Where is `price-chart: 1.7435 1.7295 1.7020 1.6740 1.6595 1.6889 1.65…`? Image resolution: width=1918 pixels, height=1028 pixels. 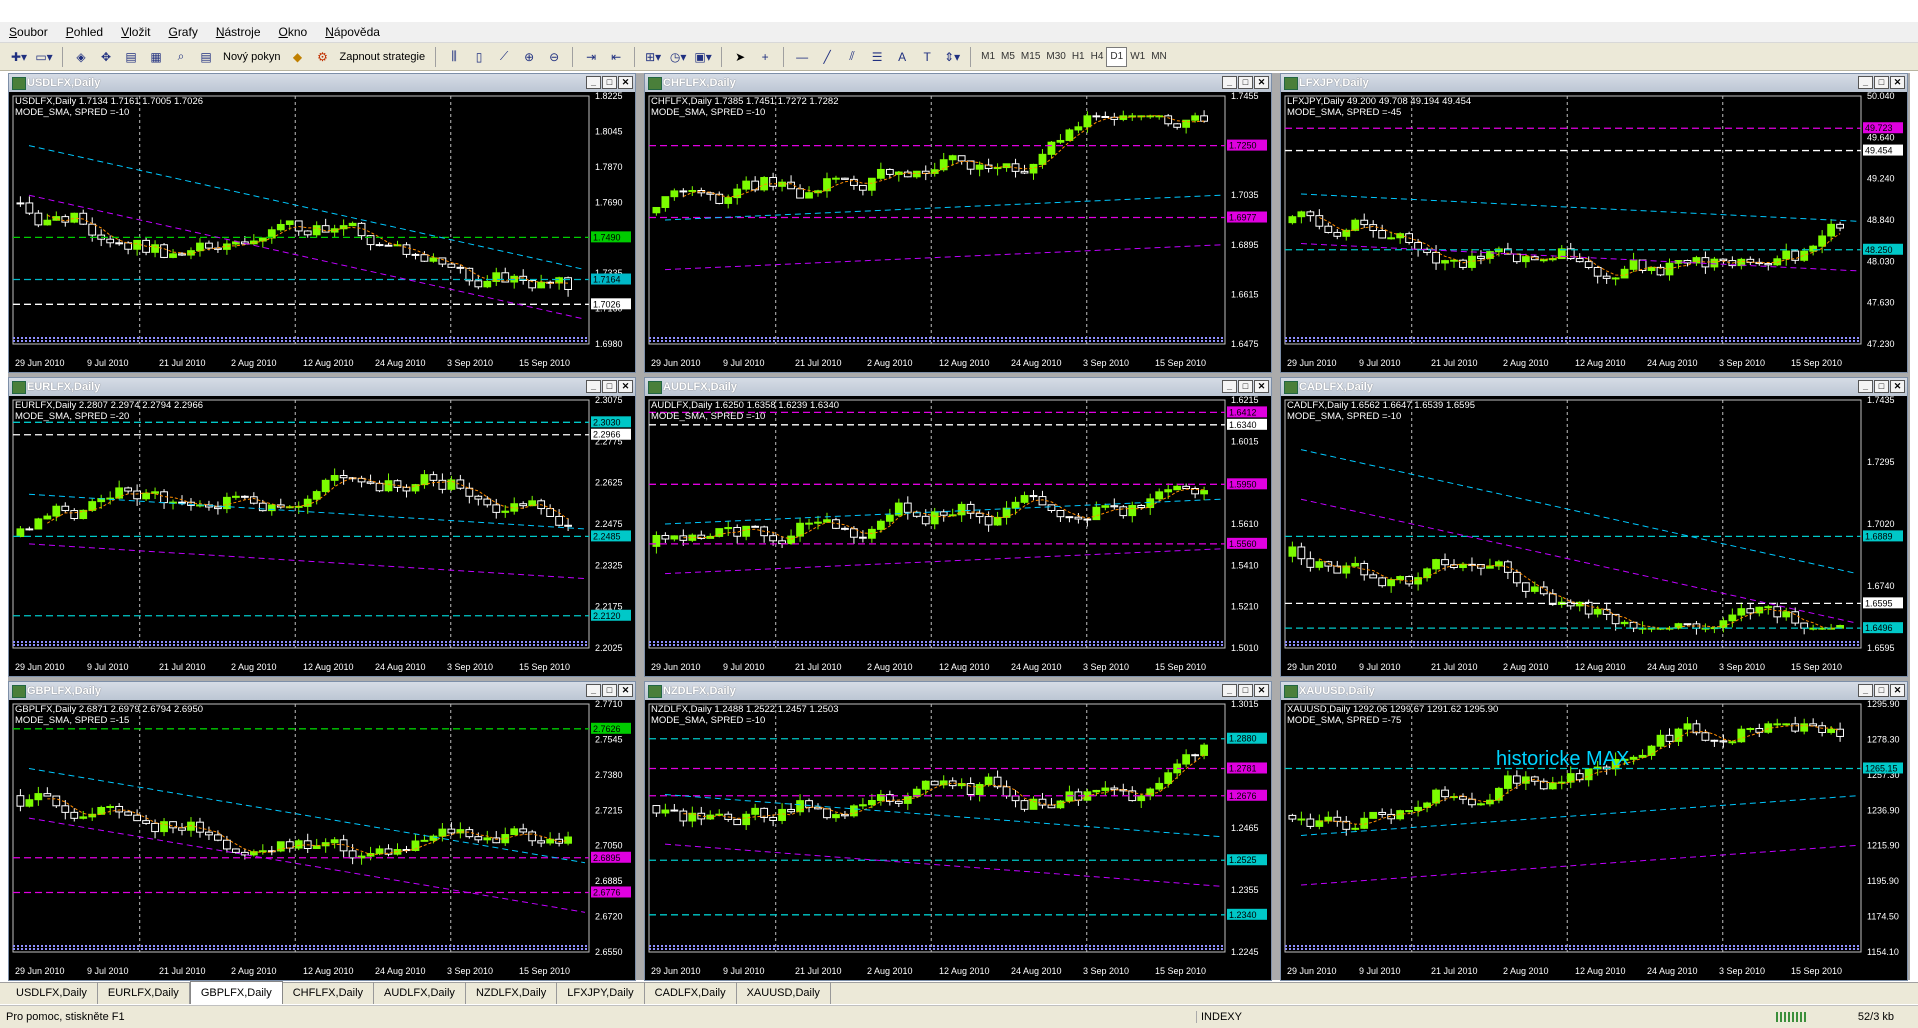 price-chart: 1.7435 1.7295 1.7020 1.6740 1.6595 1.6889 1.65… is located at coordinates (1594, 536).